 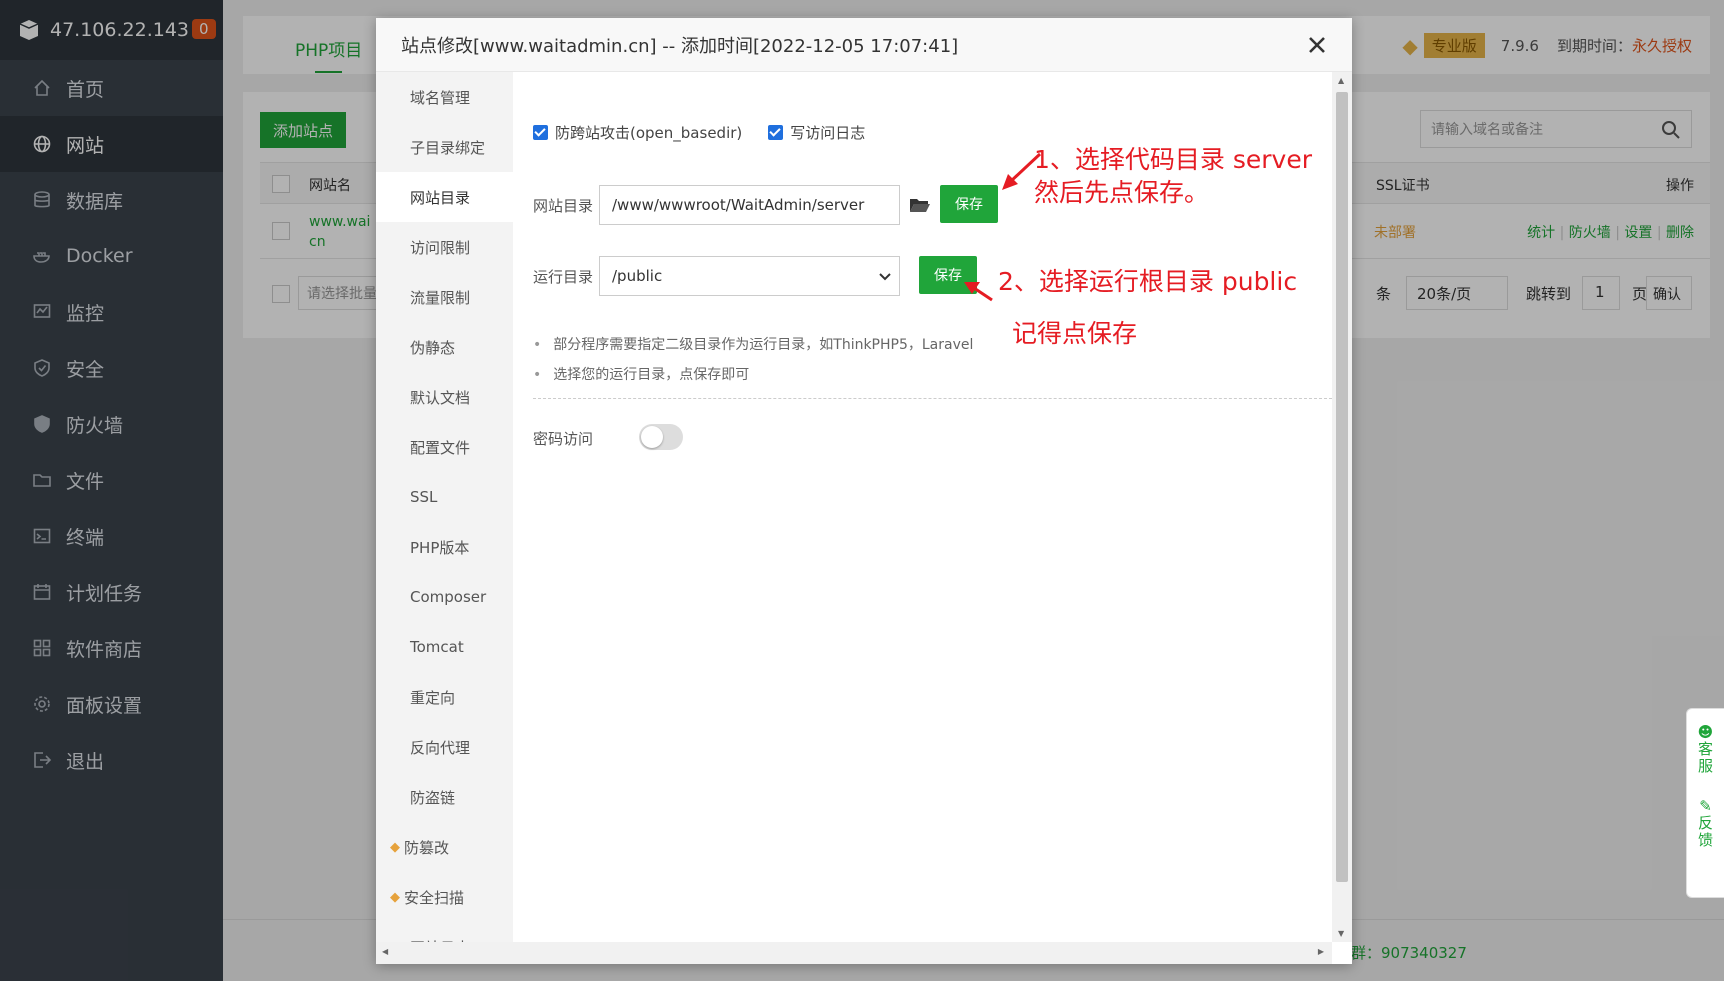 What do you see at coordinates (749, 276) in the screenshot?
I see `run-dir-select: /public` at bounding box center [749, 276].